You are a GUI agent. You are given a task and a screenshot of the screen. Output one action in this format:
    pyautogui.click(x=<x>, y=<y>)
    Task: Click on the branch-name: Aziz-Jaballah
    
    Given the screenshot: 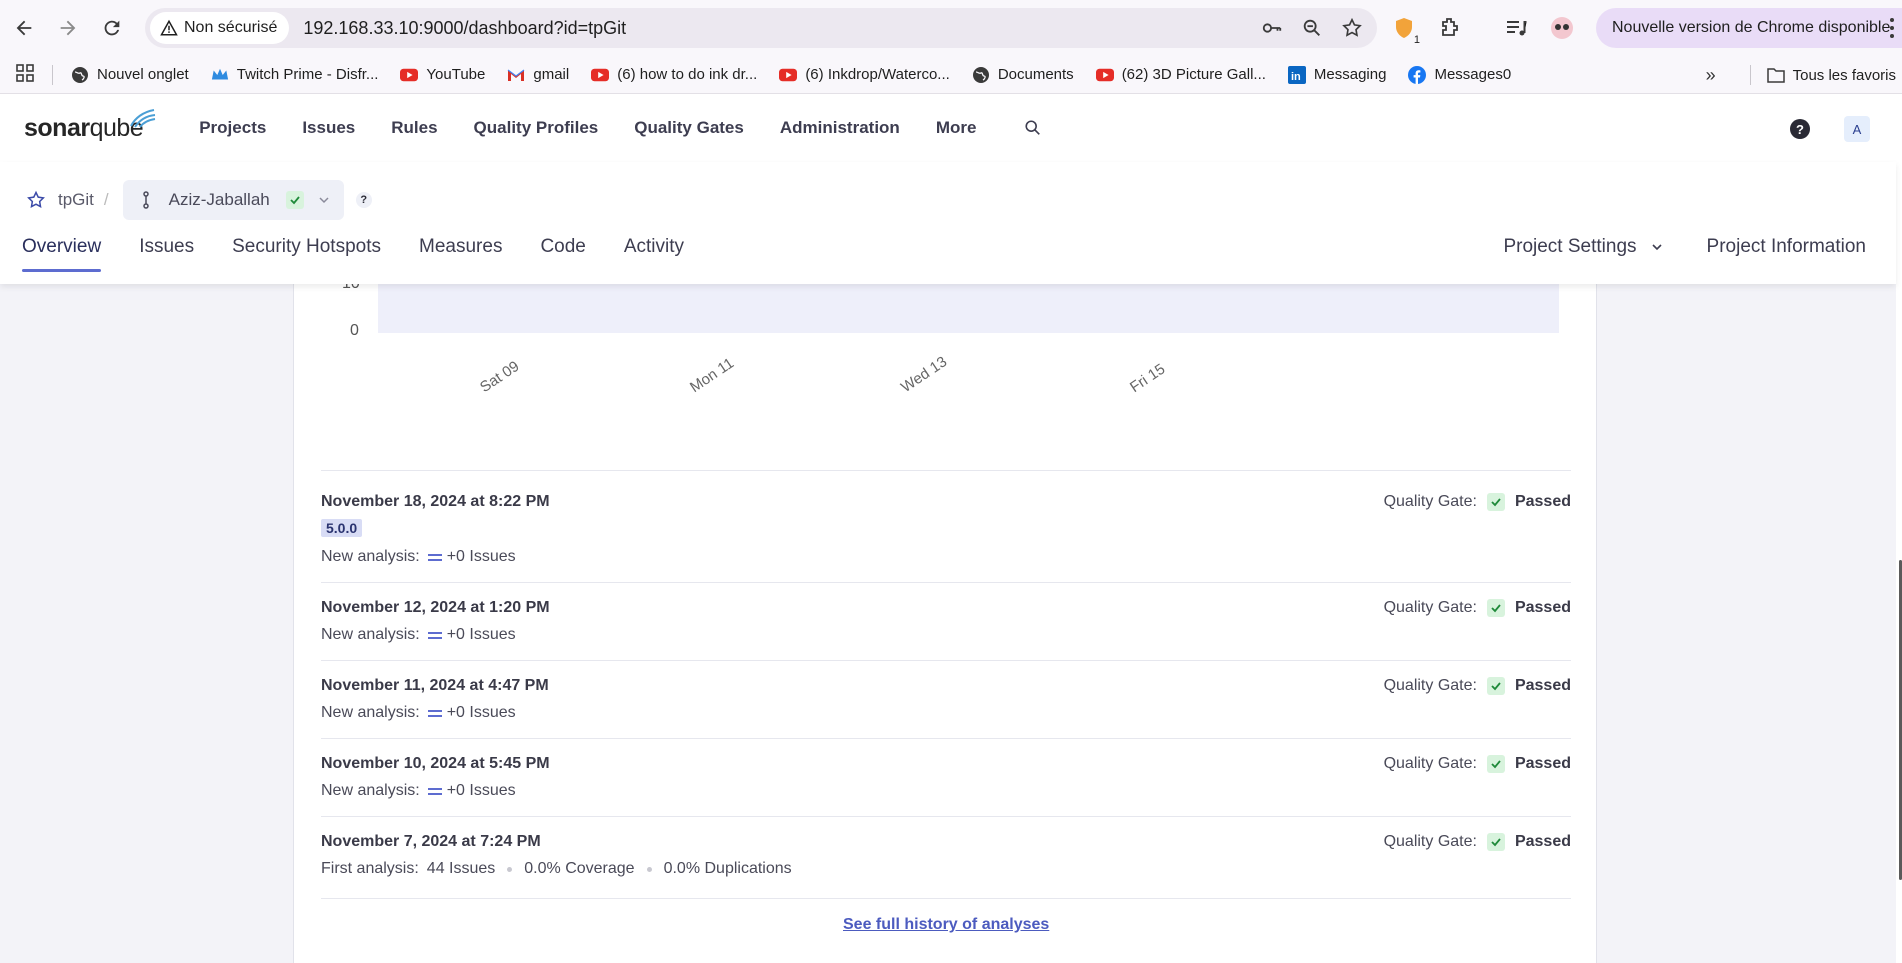 What is the action you would take?
    pyautogui.click(x=219, y=199)
    